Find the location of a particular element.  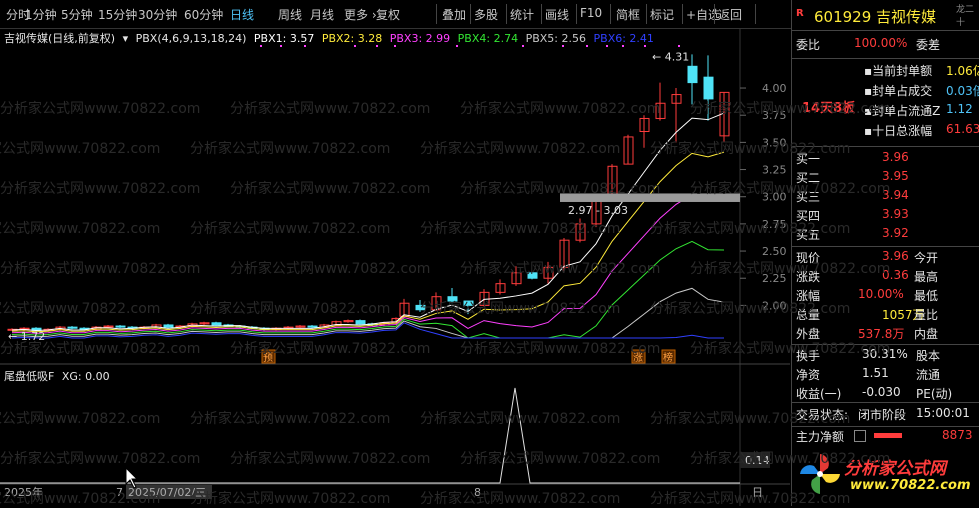

time-label-year: 2025年 is located at coordinates (23, 492).